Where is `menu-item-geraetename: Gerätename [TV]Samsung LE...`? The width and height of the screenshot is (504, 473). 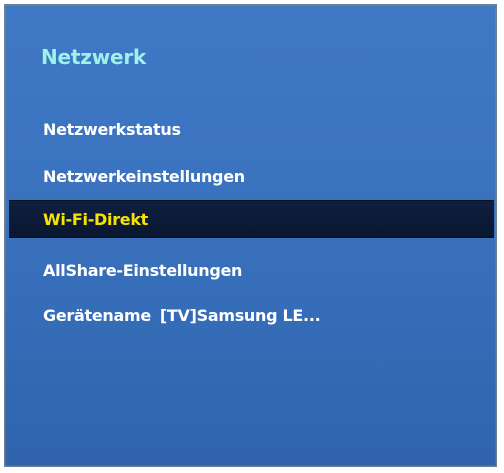
menu-item-geraetename: Gerätename [TV]Samsung LE... is located at coordinates (251, 315).